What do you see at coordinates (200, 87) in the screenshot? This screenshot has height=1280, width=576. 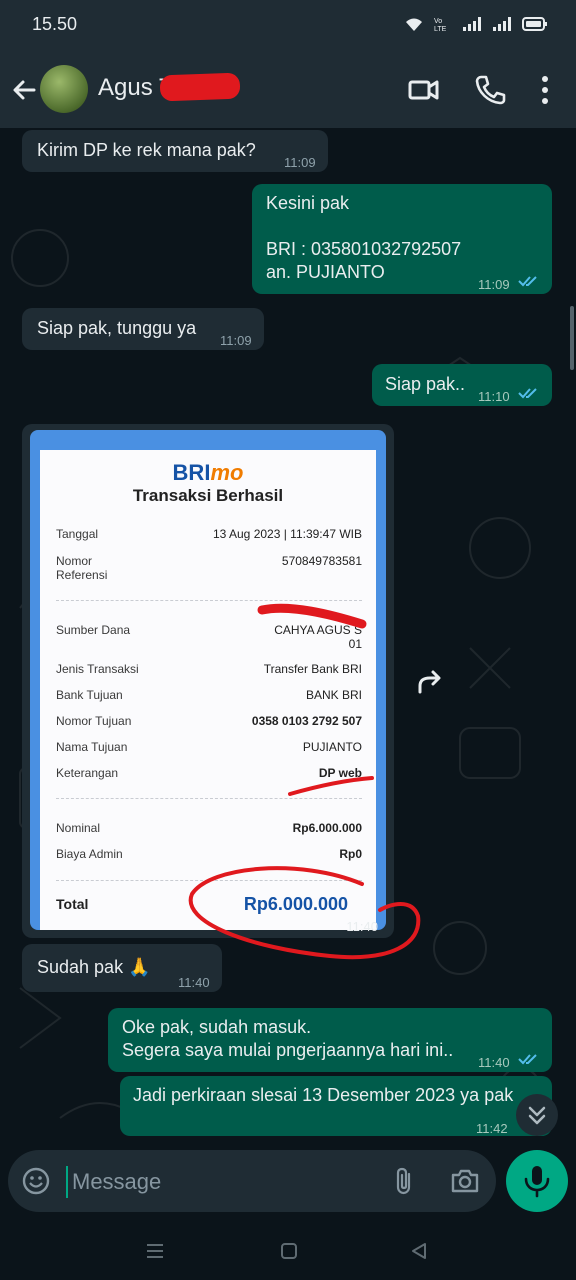 I see `redaction-mark` at bounding box center [200, 87].